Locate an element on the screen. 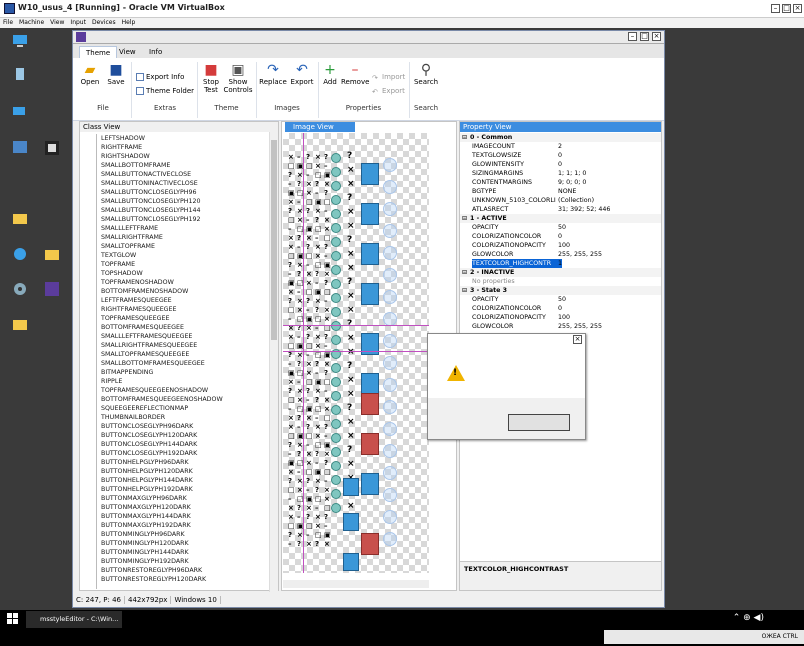  search-button: ⚲ Search is located at coordinates (426, 74).